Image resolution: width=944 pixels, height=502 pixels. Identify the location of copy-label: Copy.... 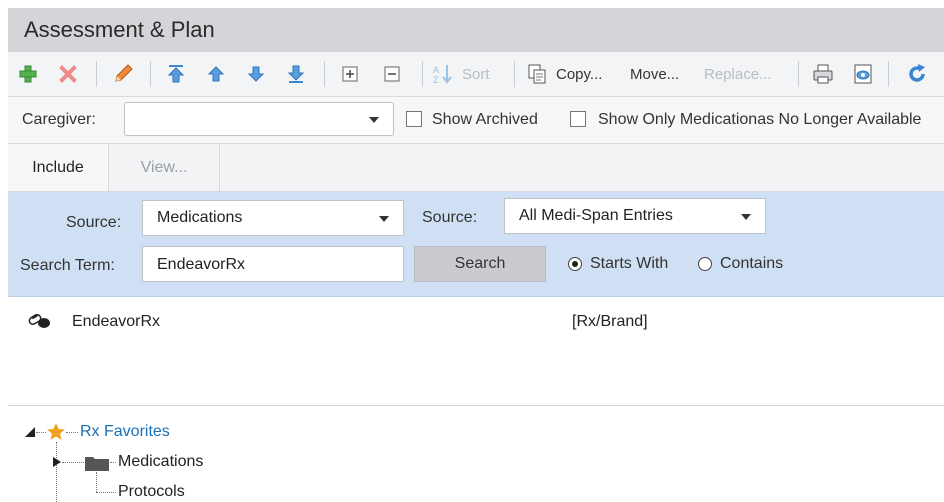
(579, 74).